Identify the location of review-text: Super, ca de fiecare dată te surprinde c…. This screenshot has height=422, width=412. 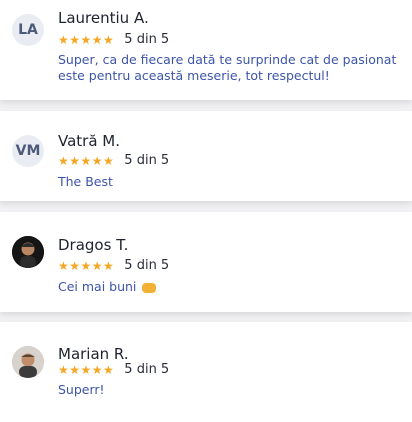
(227, 67).